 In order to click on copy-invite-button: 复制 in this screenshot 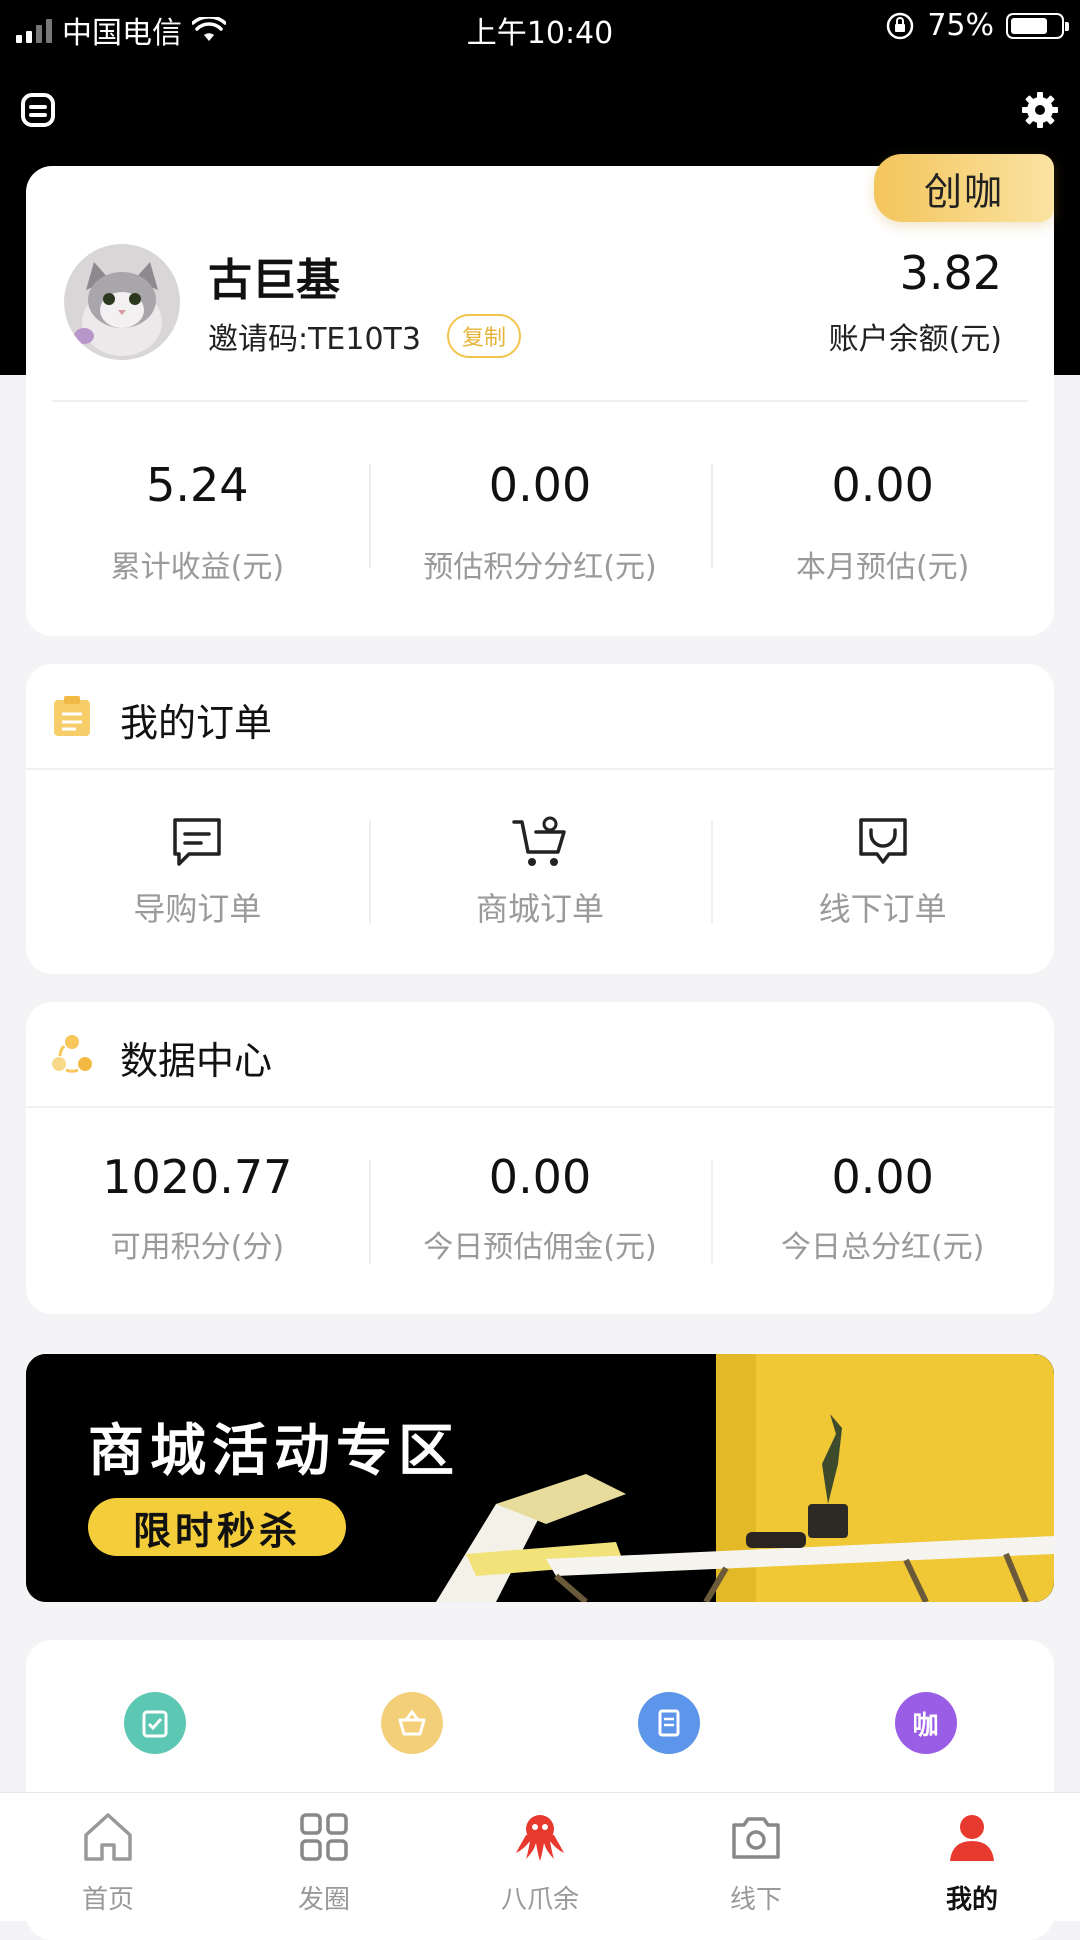, I will do `click(483, 336)`.